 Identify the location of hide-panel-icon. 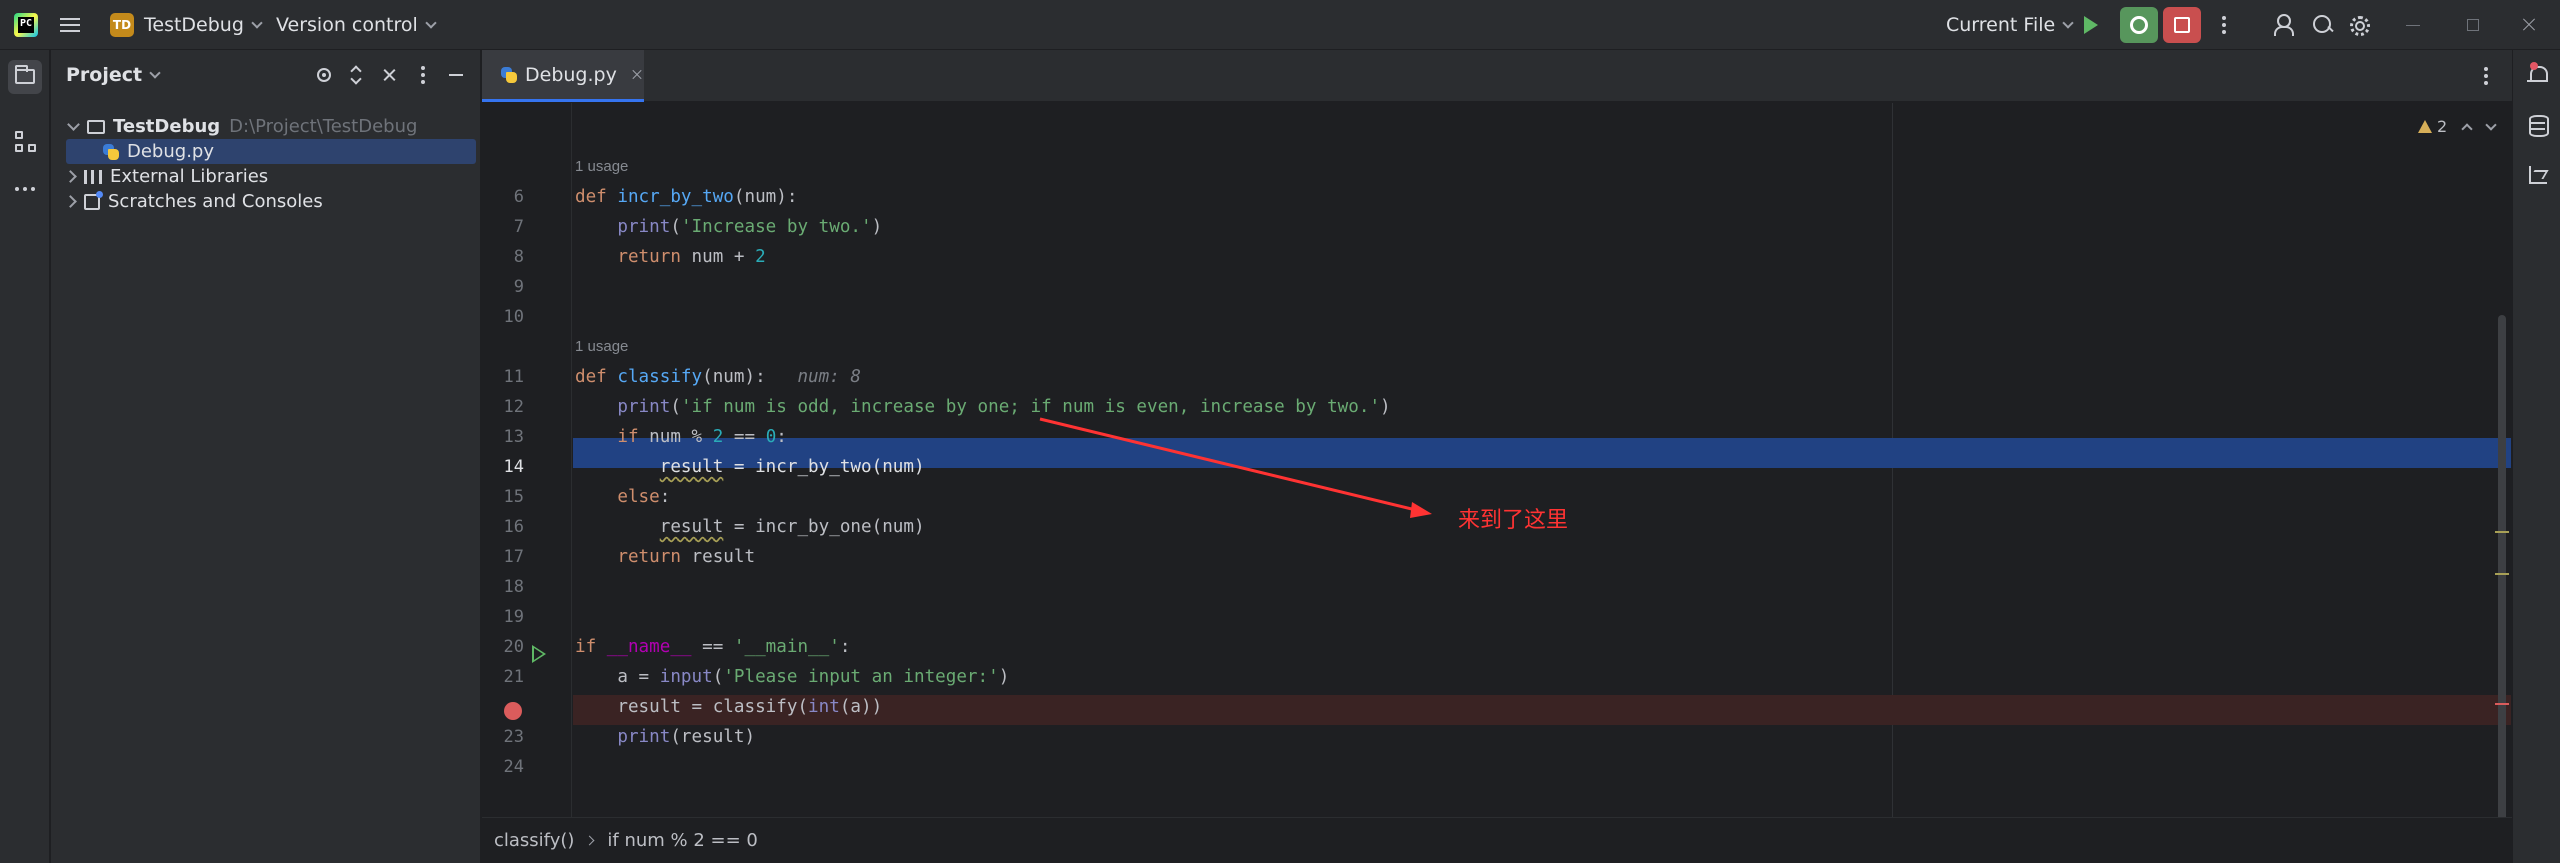
(456, 75).